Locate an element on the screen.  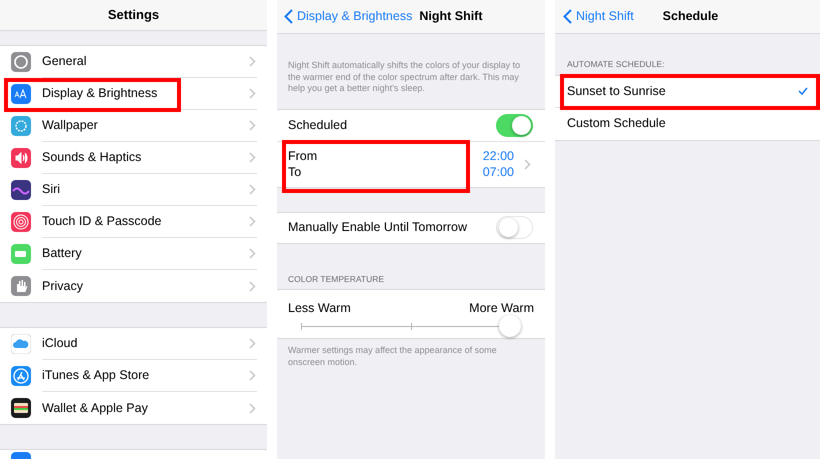
row-label: iTunes & App Store is located at coordinates (96, 375).